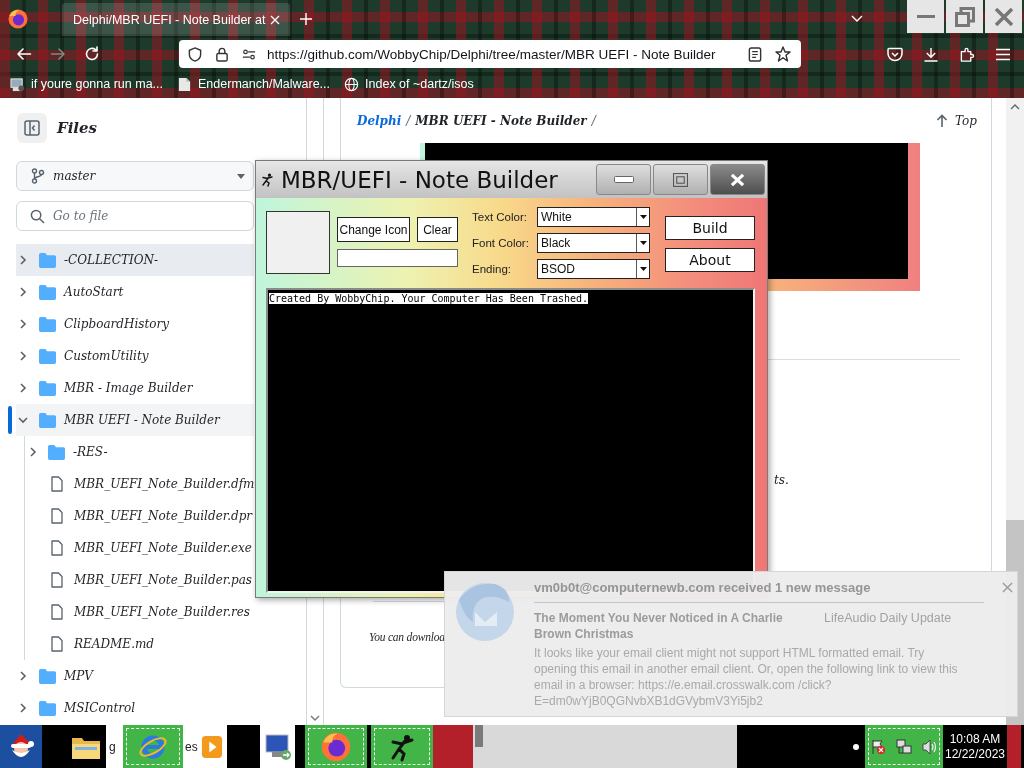  I want to click on start-button, so click(21, 746).